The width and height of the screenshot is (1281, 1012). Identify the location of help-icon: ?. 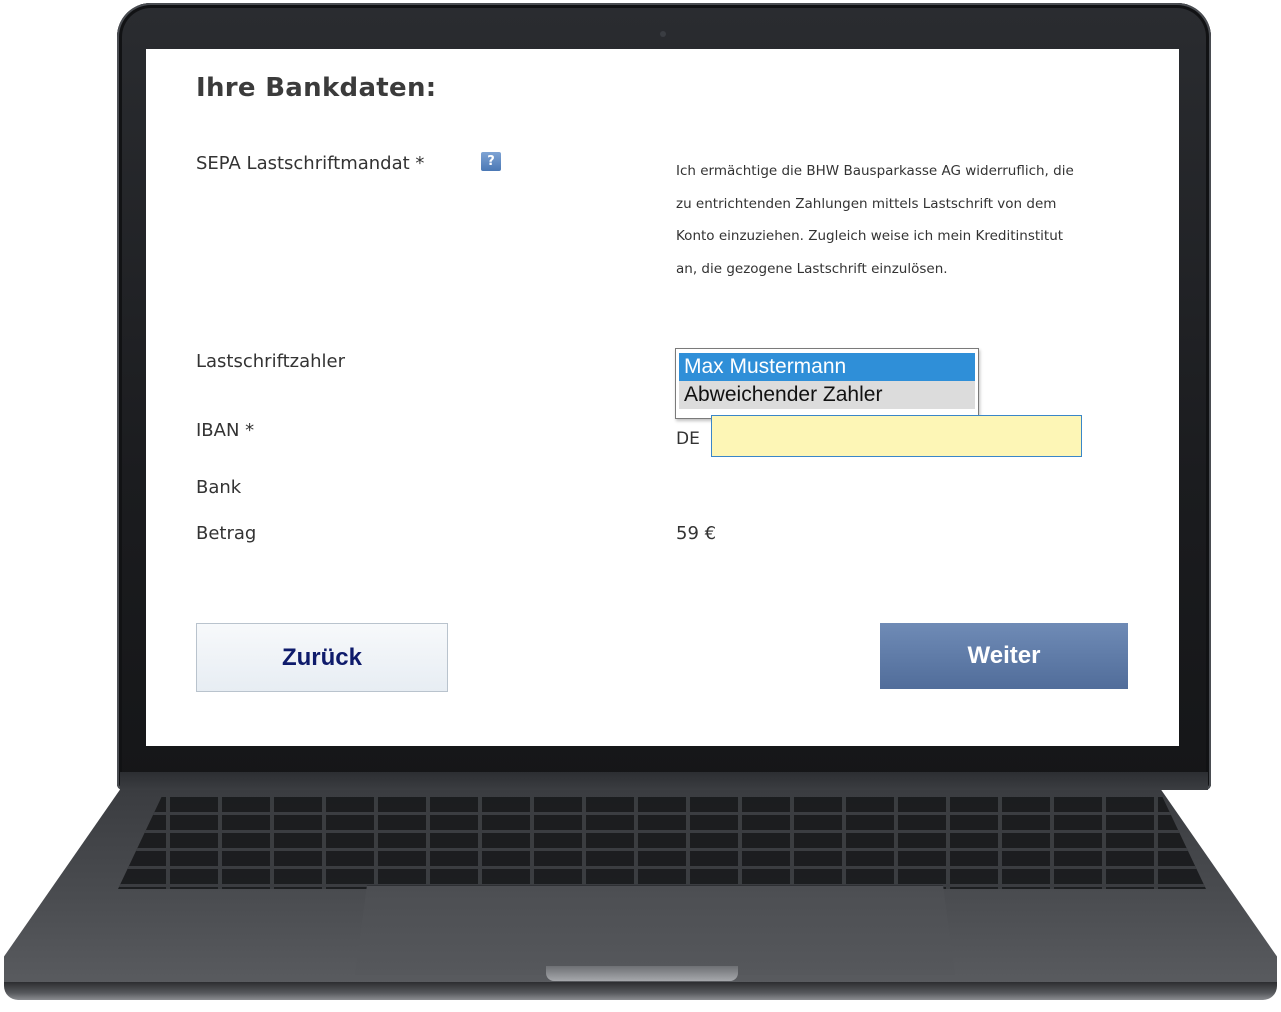
(491, 161).